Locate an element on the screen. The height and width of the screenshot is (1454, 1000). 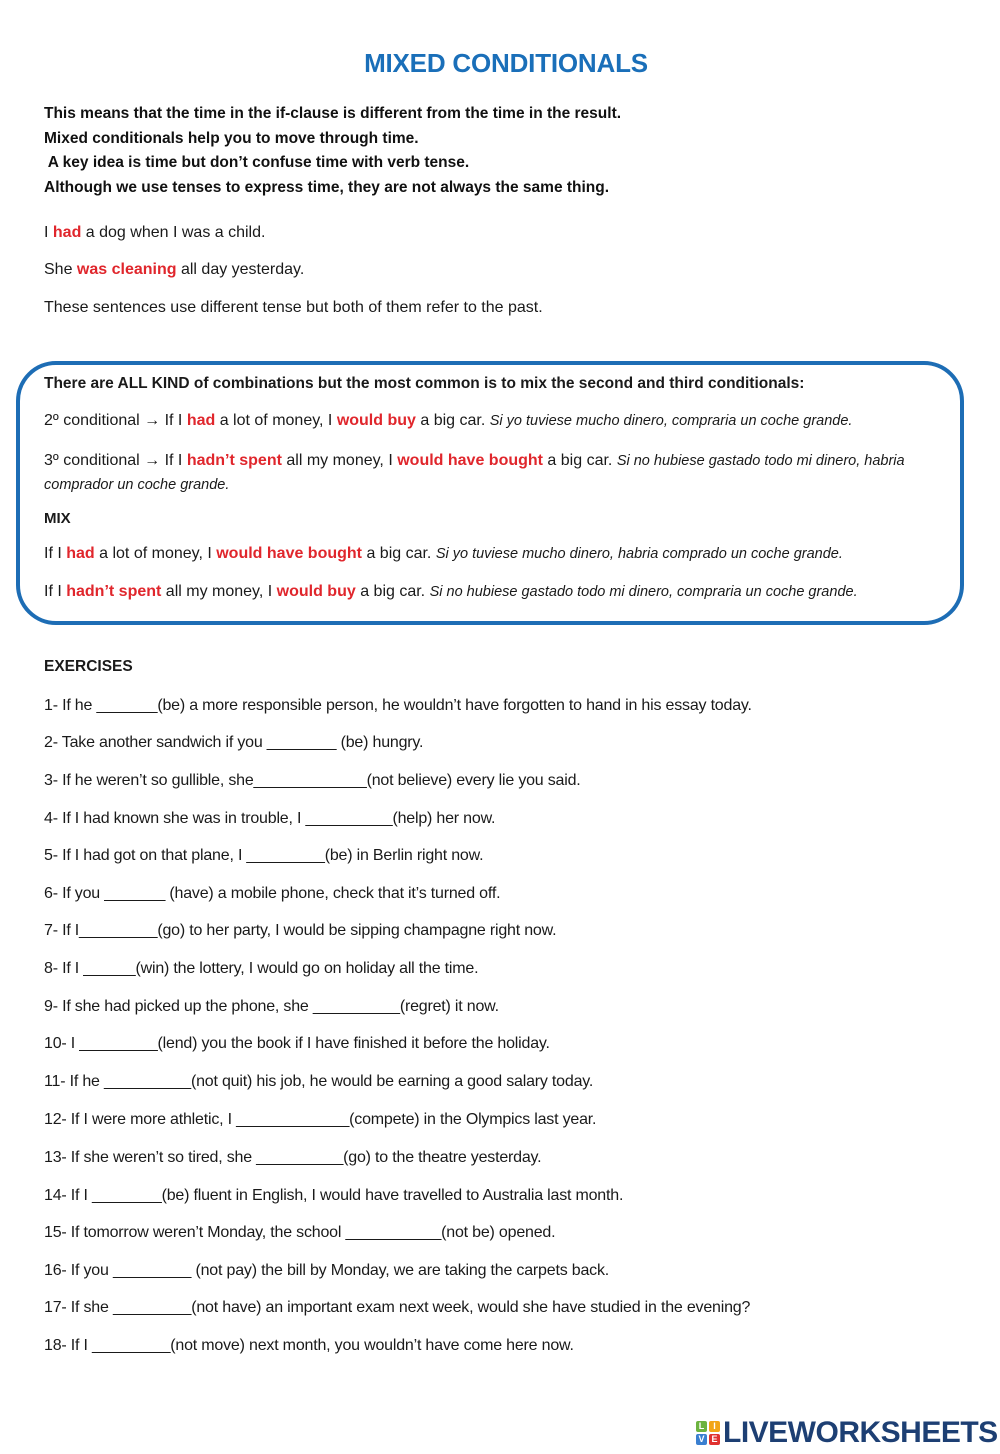
example-sentence-2: She was cleaning all day yesterday. is located at coordinates (174, 270).